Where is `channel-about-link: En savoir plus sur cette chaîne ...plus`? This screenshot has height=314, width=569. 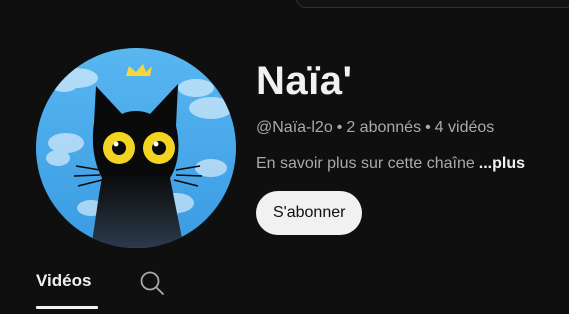 channel-about-link: En savoir plus sur cette chaîne ...plus is located at coordinates (390, 164).